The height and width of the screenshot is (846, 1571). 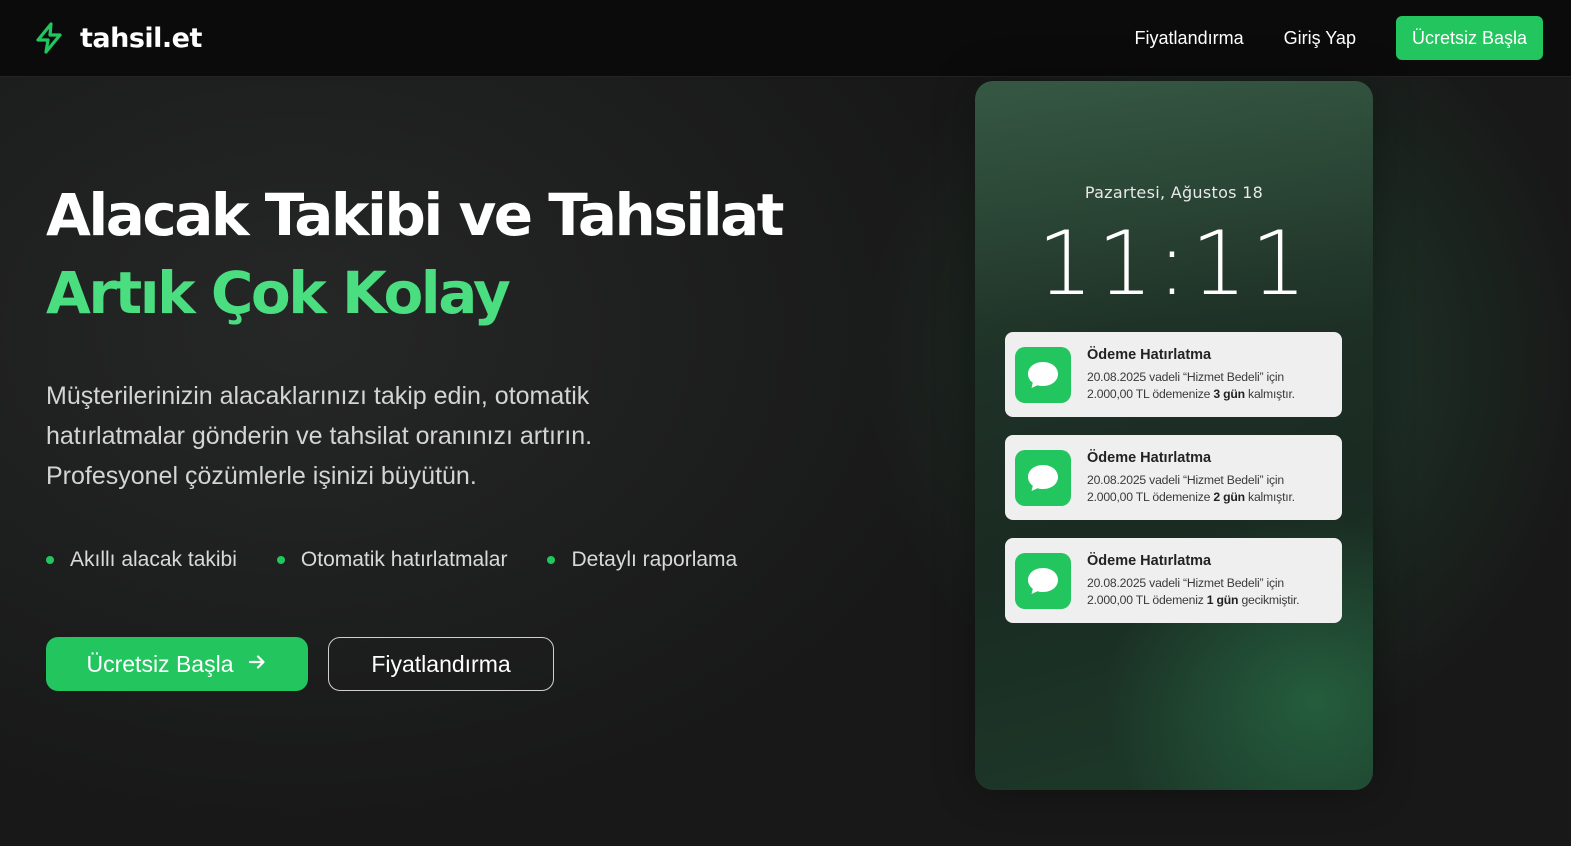 I want to click on lockscreen-date: Pazartesi, Ağustos 18, so click(x=1174, y=192).